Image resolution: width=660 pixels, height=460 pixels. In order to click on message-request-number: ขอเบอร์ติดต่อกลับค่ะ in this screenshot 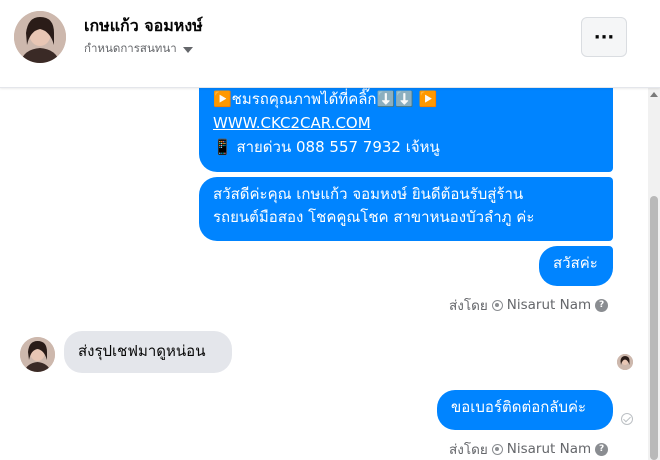, I will do `click(525, 410)`.